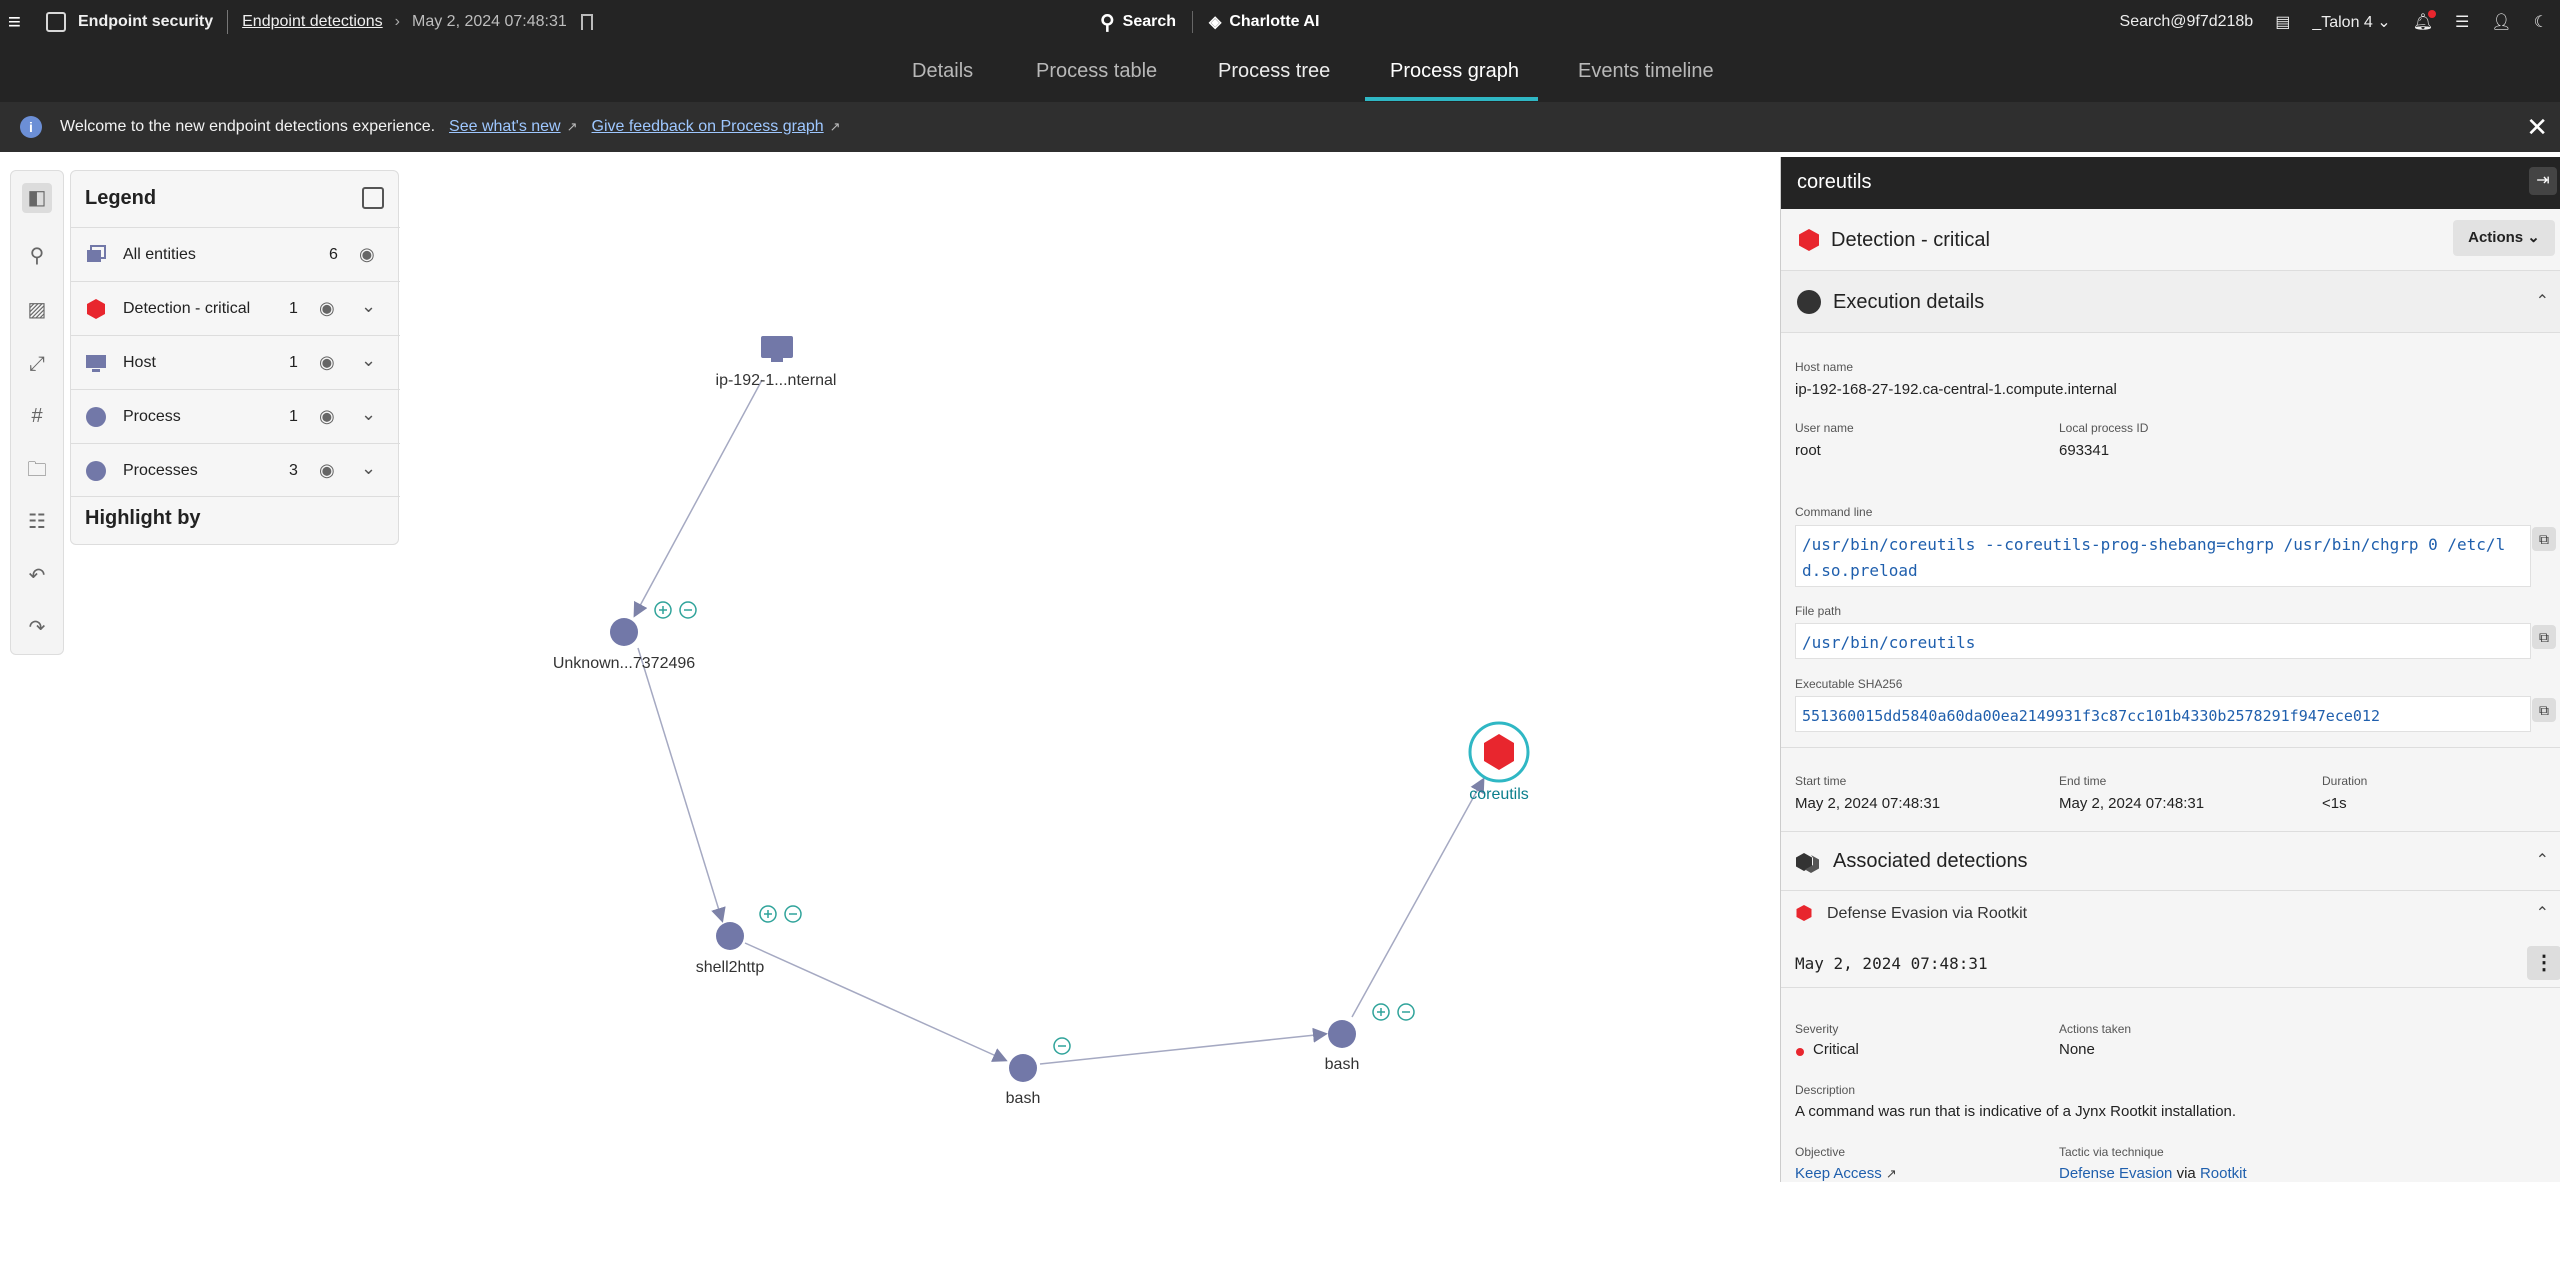  I want to click on legend-label: Detection - critical, so click(187, 308).